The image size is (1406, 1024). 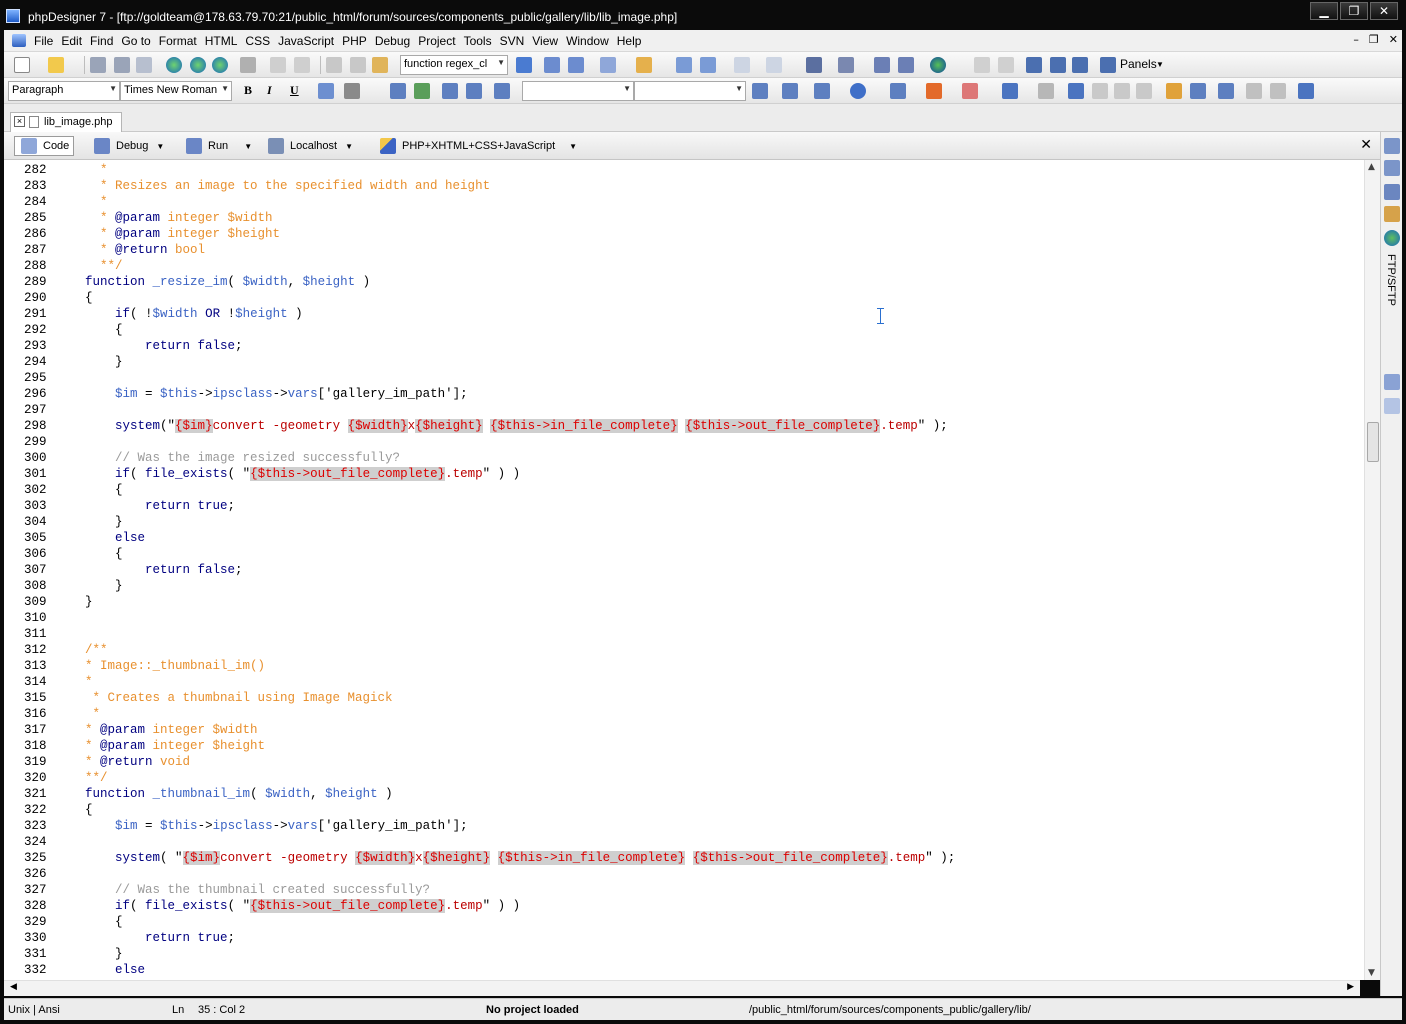 What do you see at coordinates (684, 842) in the screenshot?
I see `code-line: 324` at bounding box center [684, 842].